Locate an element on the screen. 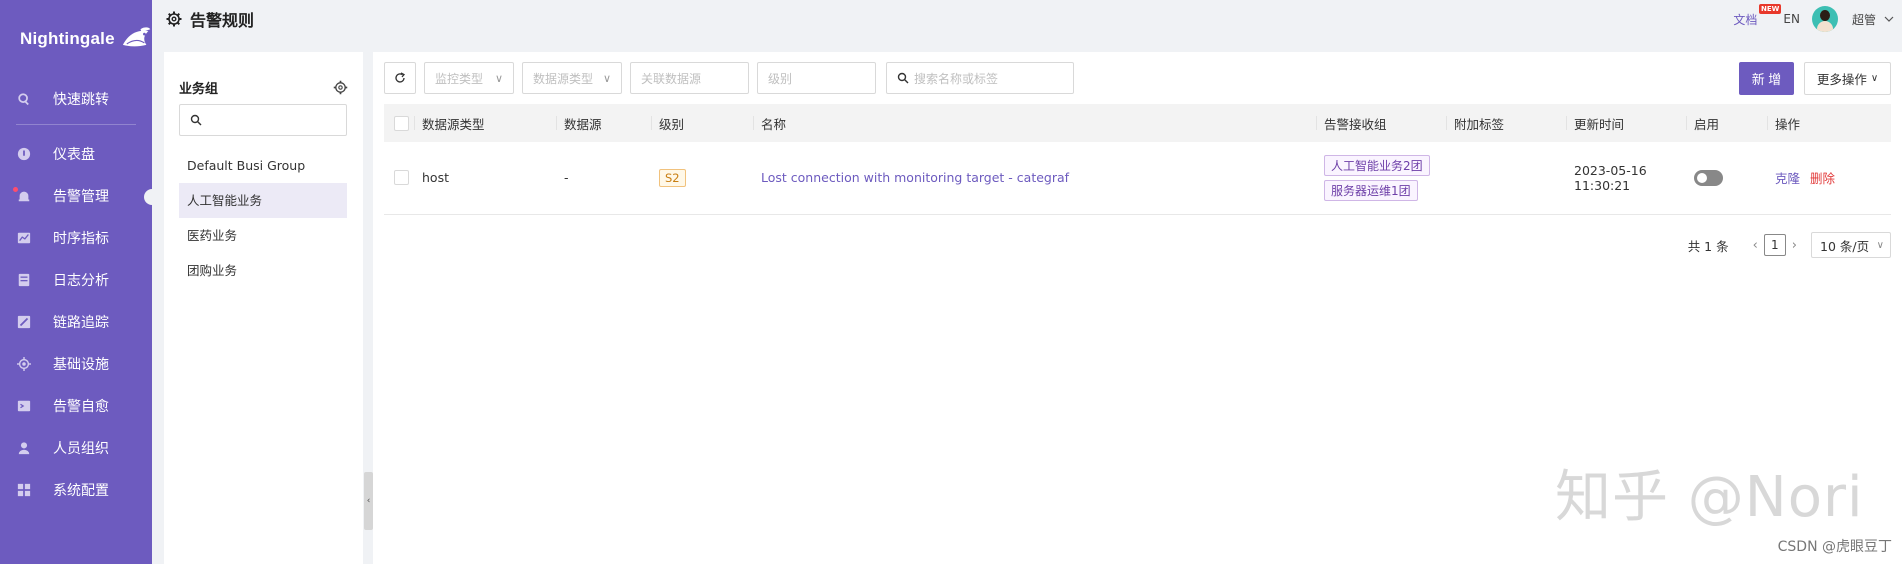 This screenshot has height=564, width=1902. nav-alarm-management: 告警管理 is located at coordinates (80, 196).